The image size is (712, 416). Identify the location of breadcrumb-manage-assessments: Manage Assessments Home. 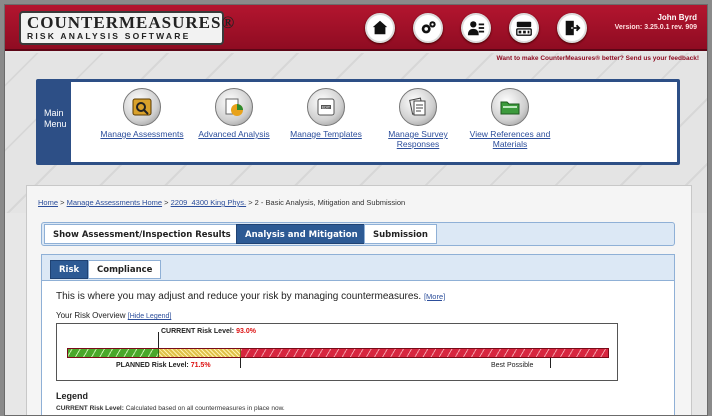
(114, 202).